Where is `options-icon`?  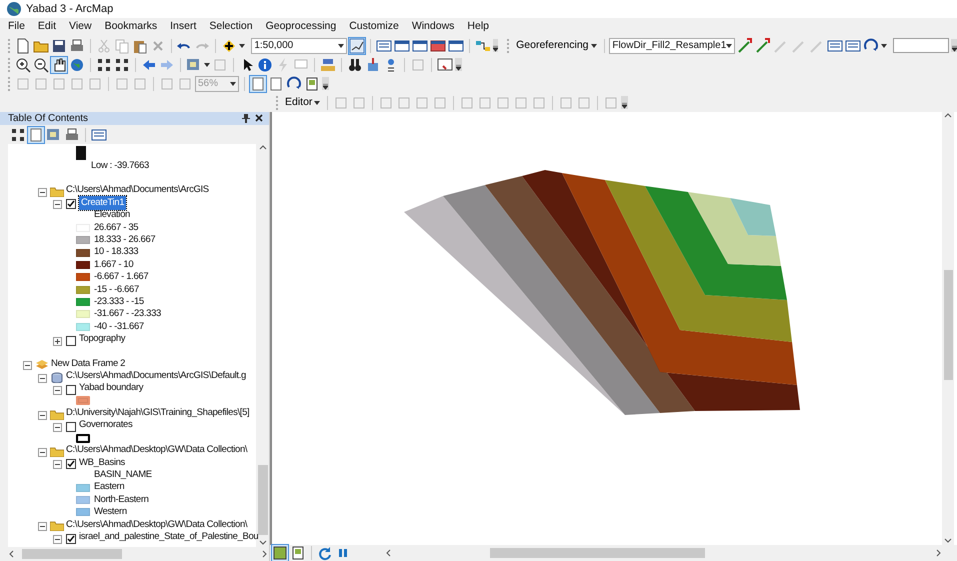
options-icon is located at coordinates (99, 134).